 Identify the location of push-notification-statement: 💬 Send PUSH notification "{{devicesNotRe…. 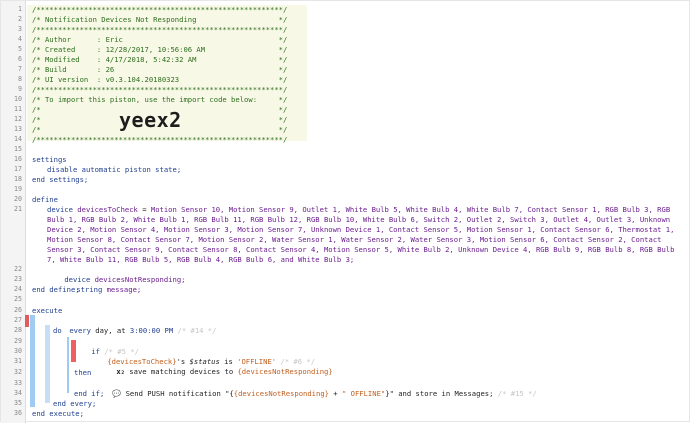
(316, 394).